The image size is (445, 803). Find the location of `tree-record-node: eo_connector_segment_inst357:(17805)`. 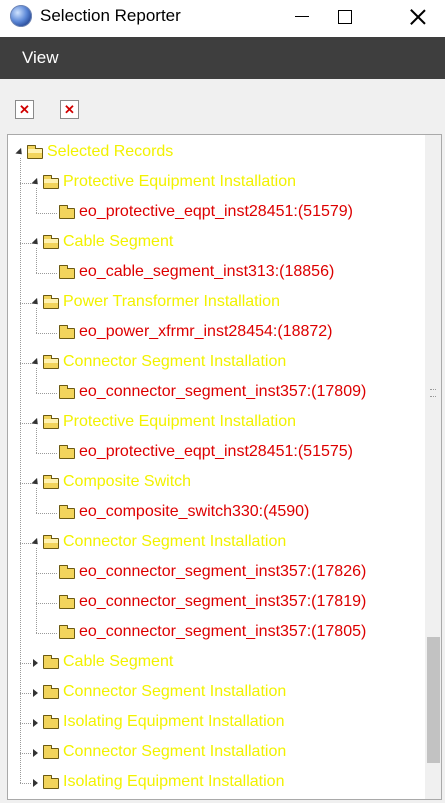

tree-record-node: eo_connector_segment_inst357:(17805) is located at coordinates (216, 632).